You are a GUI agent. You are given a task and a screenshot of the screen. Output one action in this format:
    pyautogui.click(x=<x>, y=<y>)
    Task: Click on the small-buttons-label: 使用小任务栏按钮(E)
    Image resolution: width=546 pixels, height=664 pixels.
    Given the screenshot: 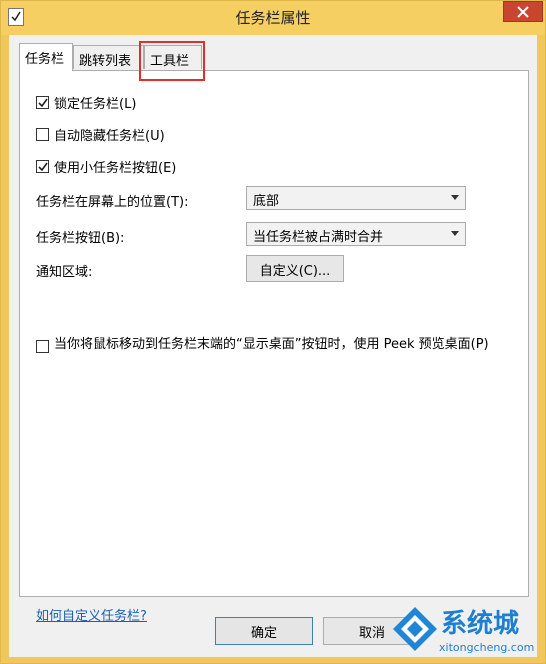 What is the action you would take?
    pyautogui.click(x=115, y=168)
    